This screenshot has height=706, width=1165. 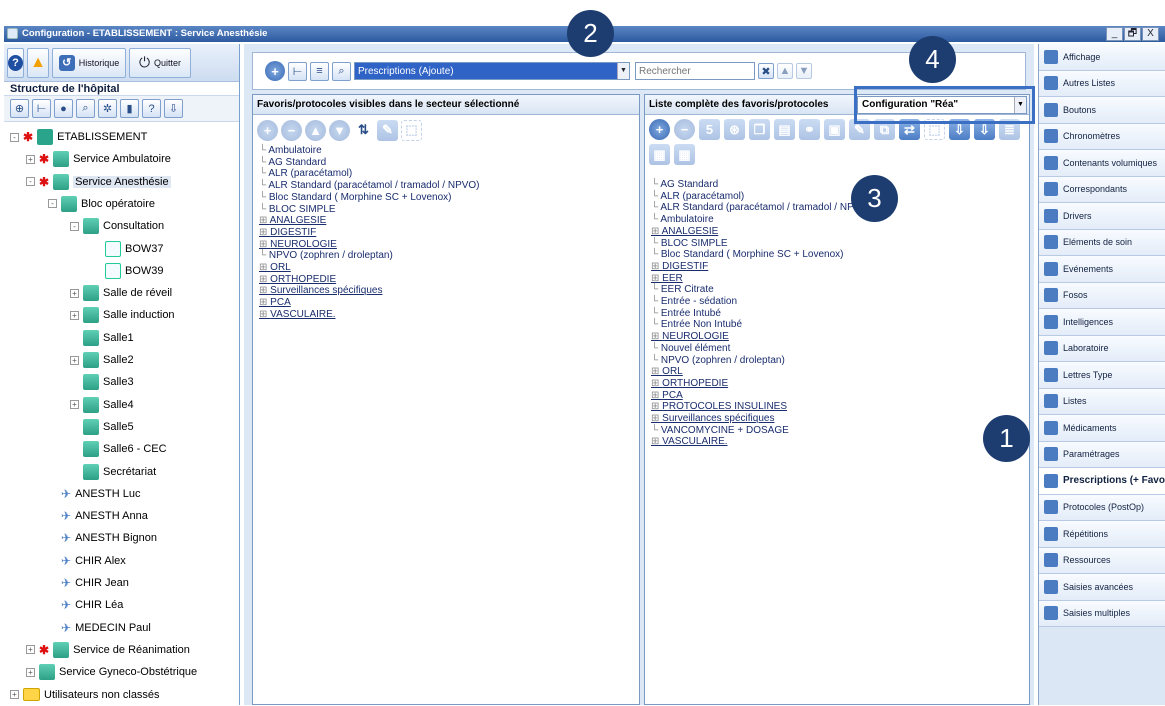 I want to click on help-button: ?, so click(x=15, y=62).